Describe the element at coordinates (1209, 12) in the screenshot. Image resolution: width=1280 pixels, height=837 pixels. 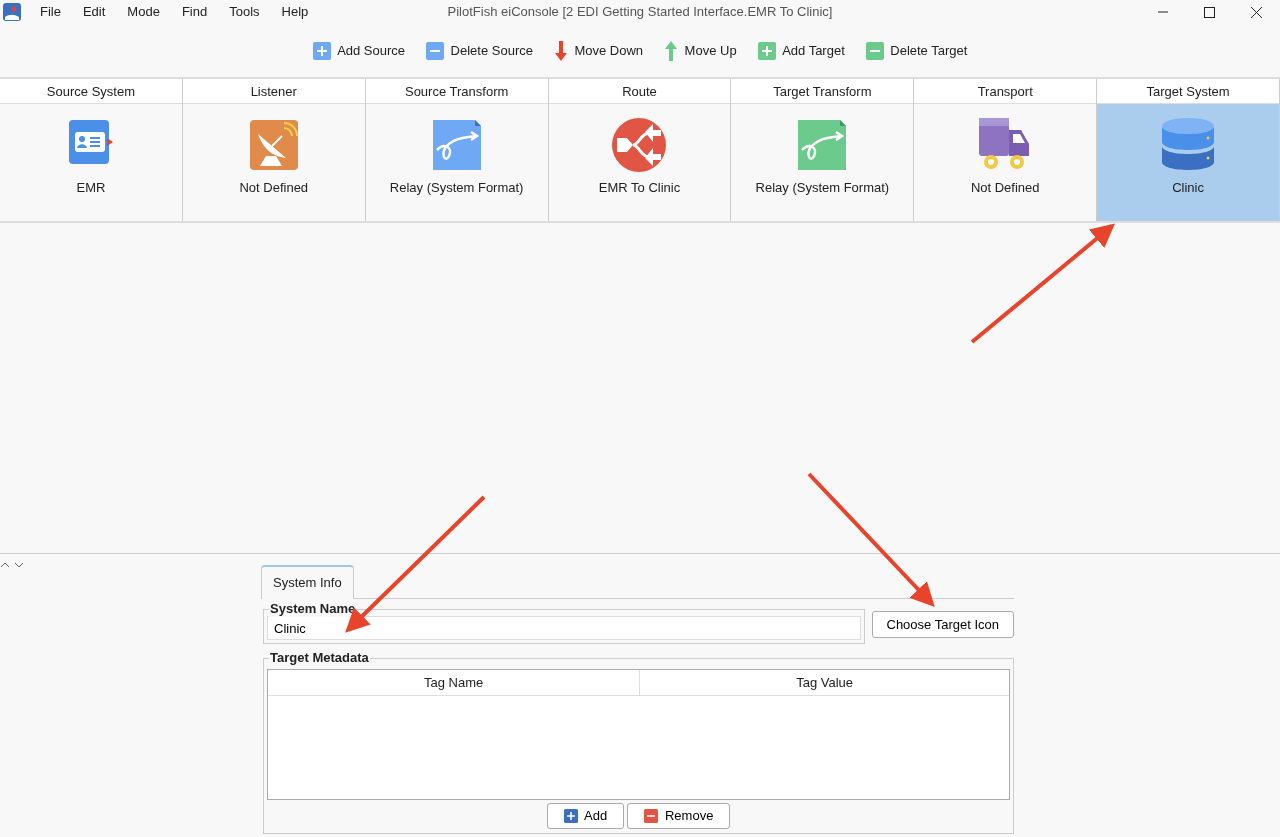
I see `maximize-icon` at that location.